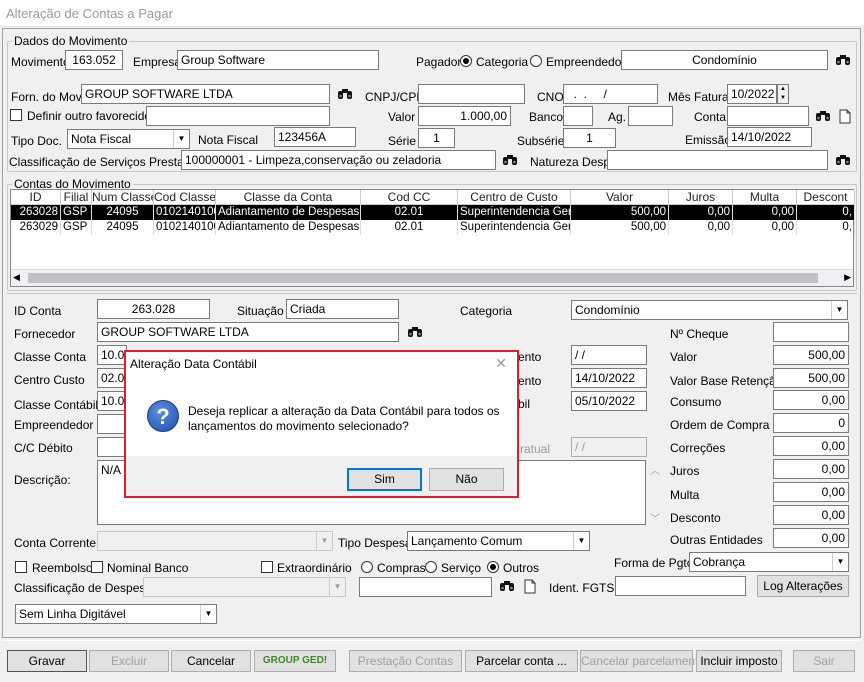  Describe the element at coordinates (655, 517) in the screenshot. I see `scroll-down-icon: ﹀` at that location.